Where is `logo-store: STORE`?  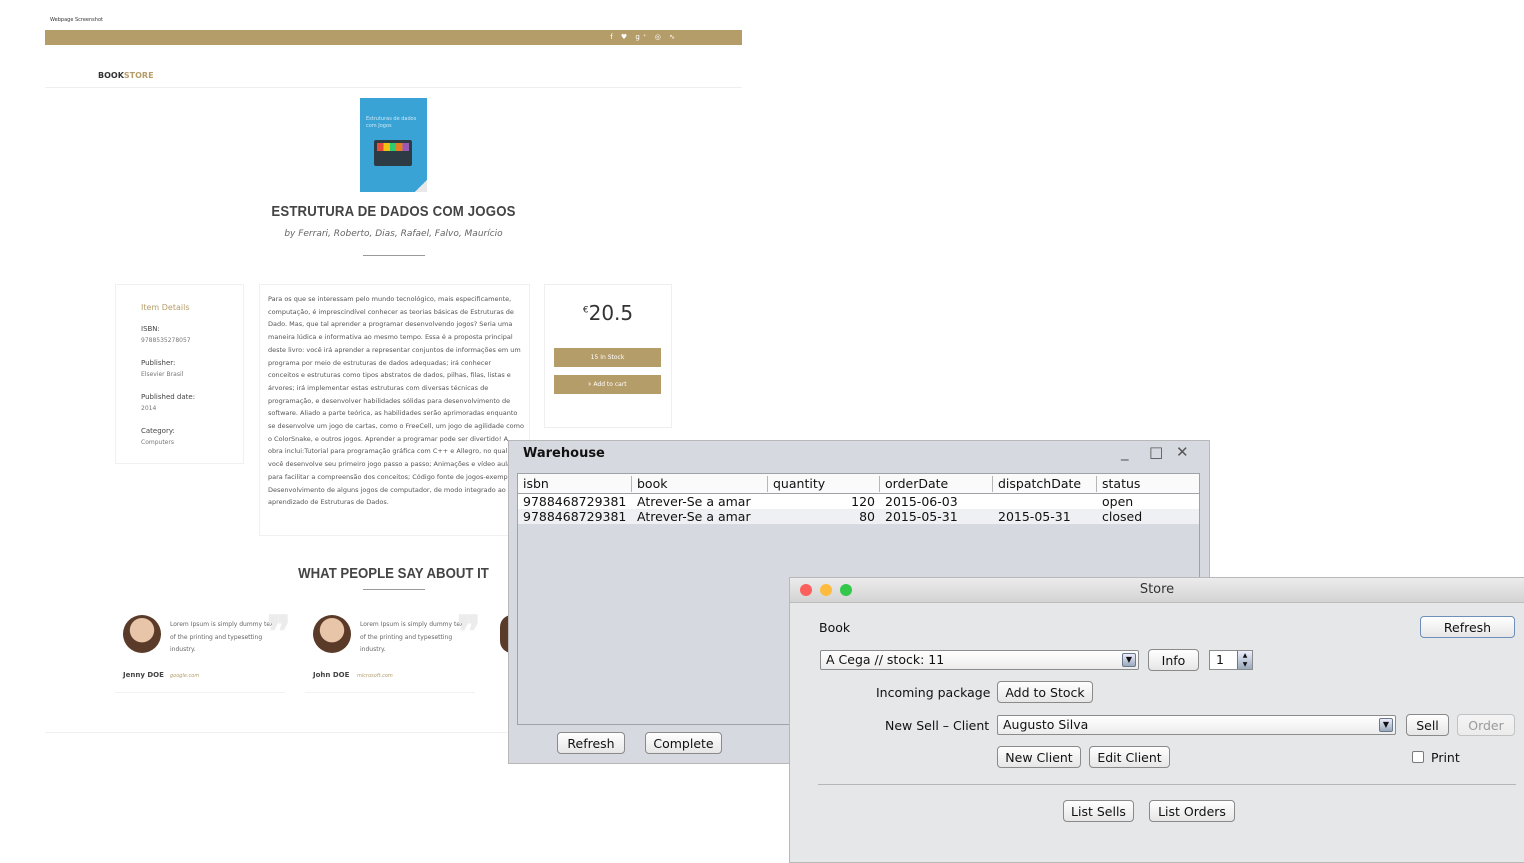 logo-store: STORE is located at coordinates (138, 75).